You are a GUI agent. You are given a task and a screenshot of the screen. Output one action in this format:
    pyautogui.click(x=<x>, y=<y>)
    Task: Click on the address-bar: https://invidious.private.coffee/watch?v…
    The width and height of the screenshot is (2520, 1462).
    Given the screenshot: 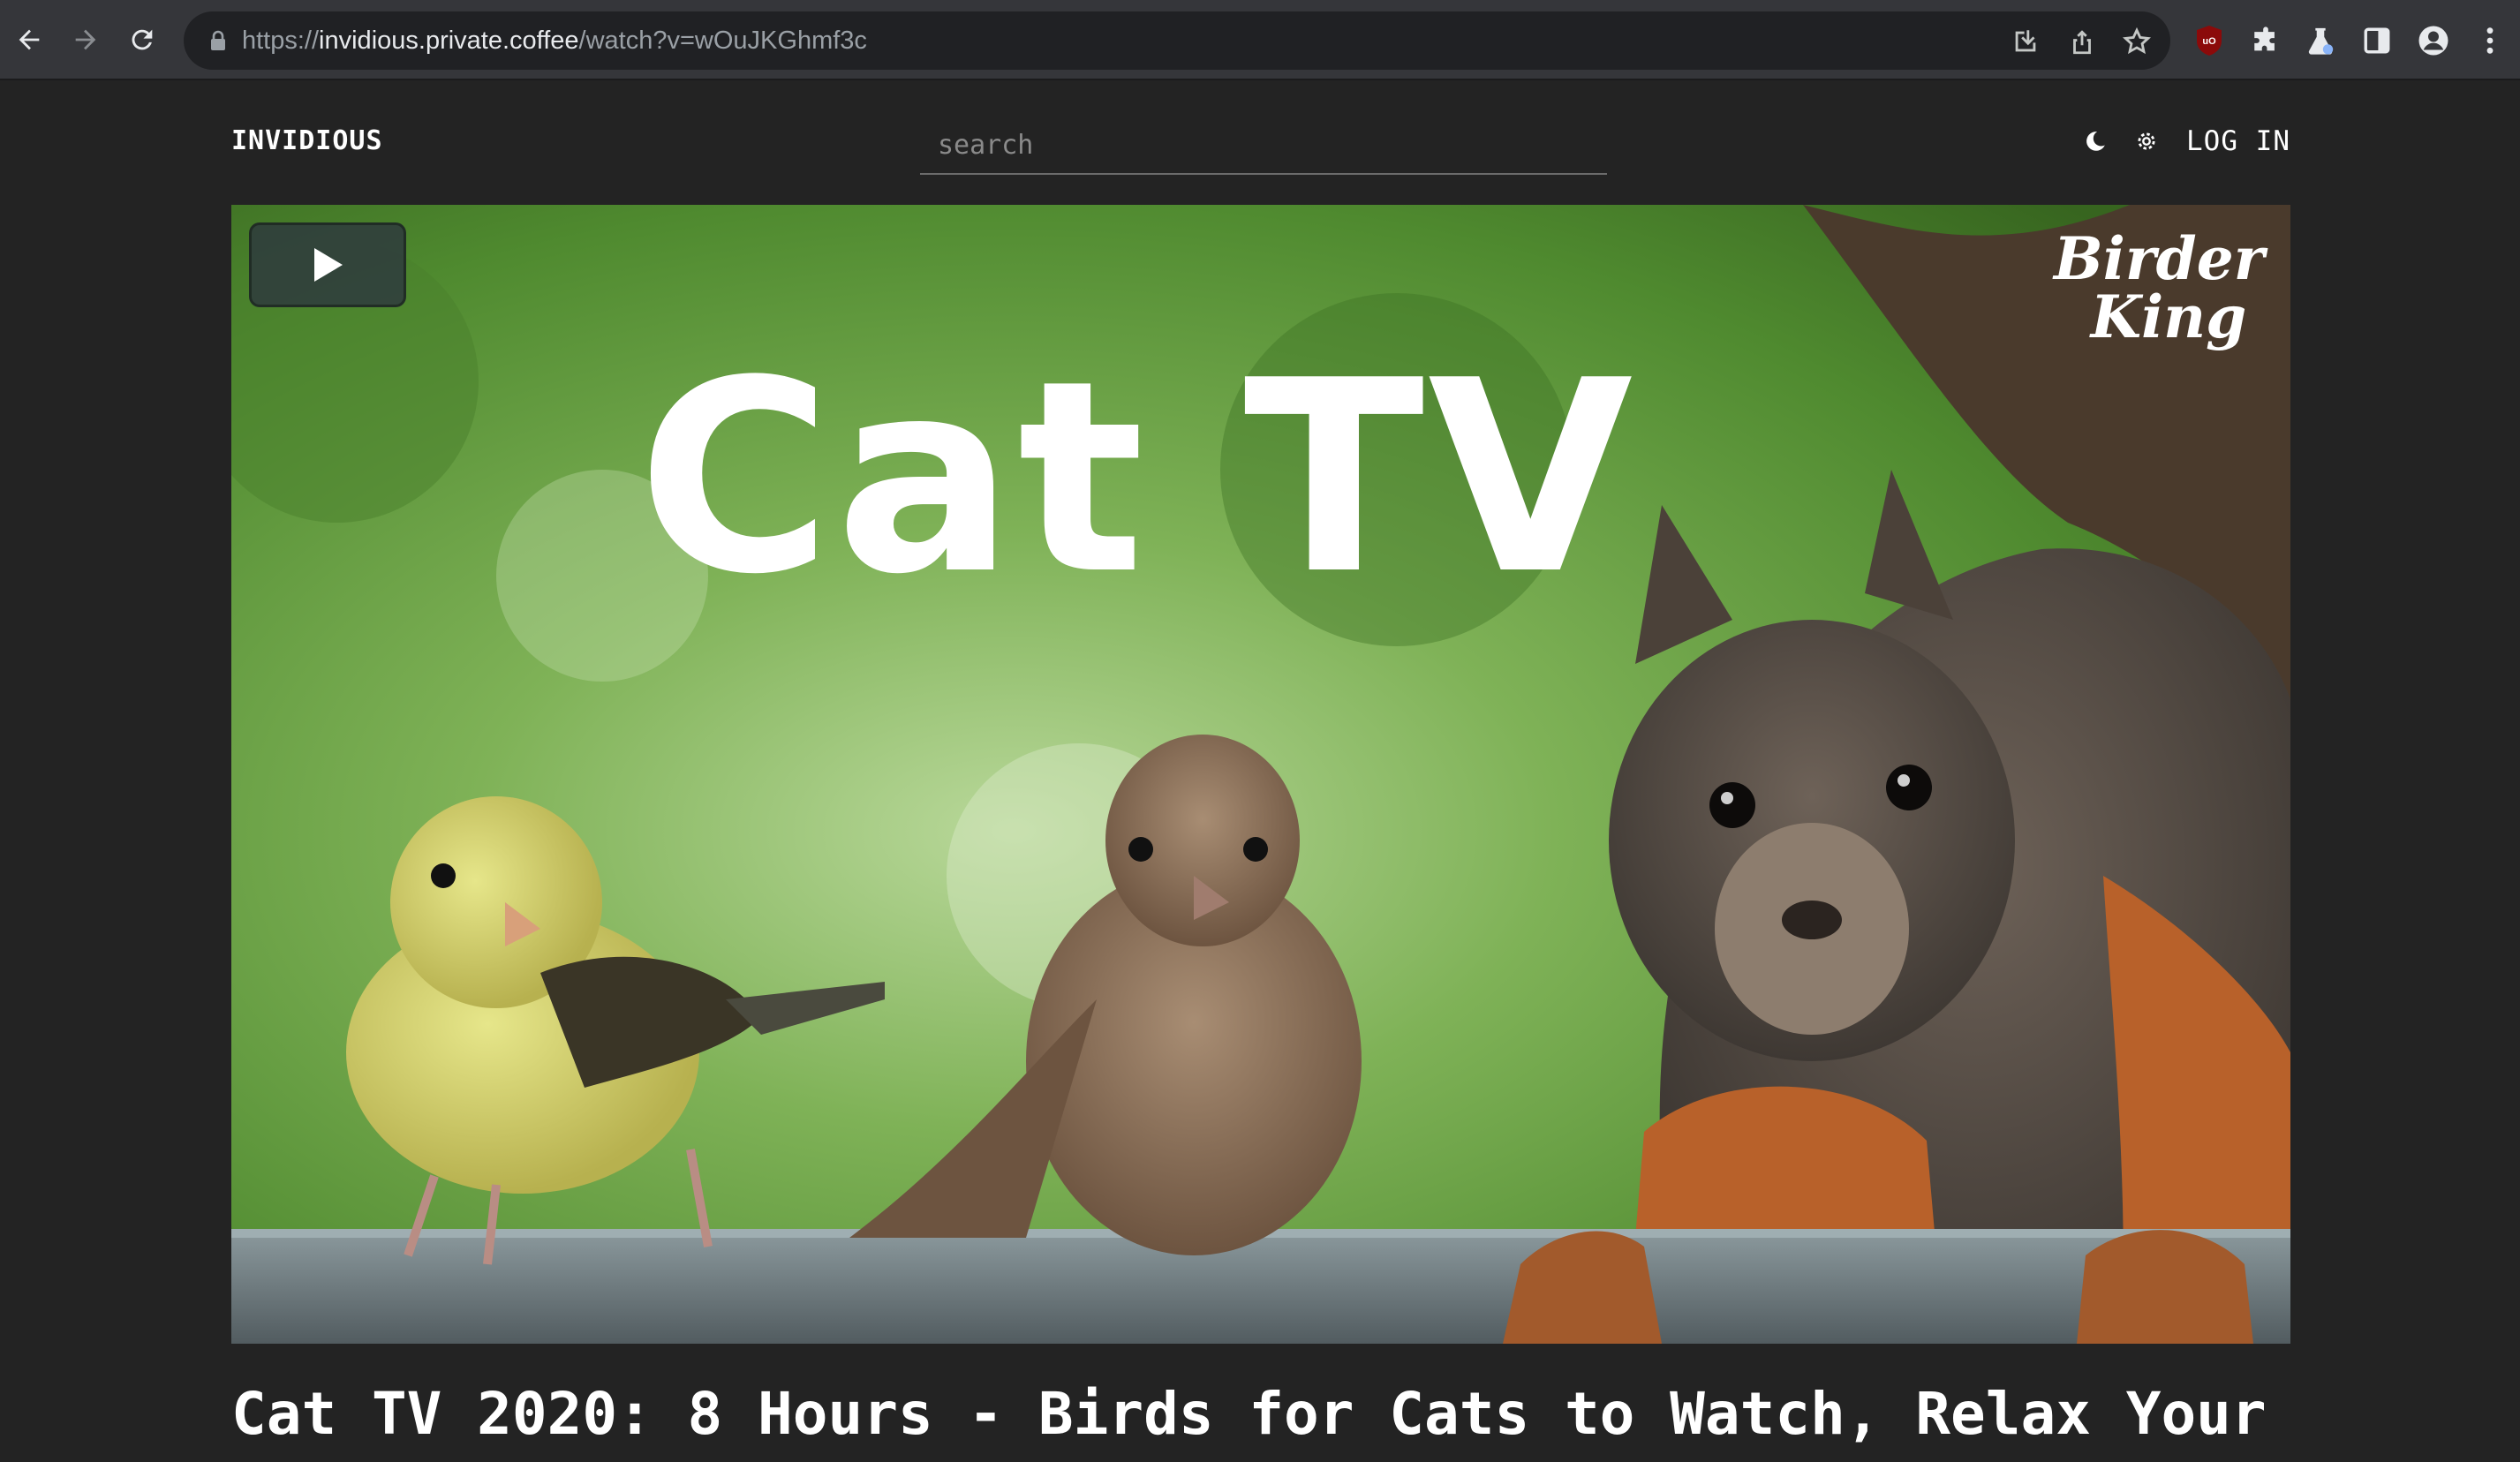 What is the action you would take?
    pyautogui.click(x=1177, y=40)
    